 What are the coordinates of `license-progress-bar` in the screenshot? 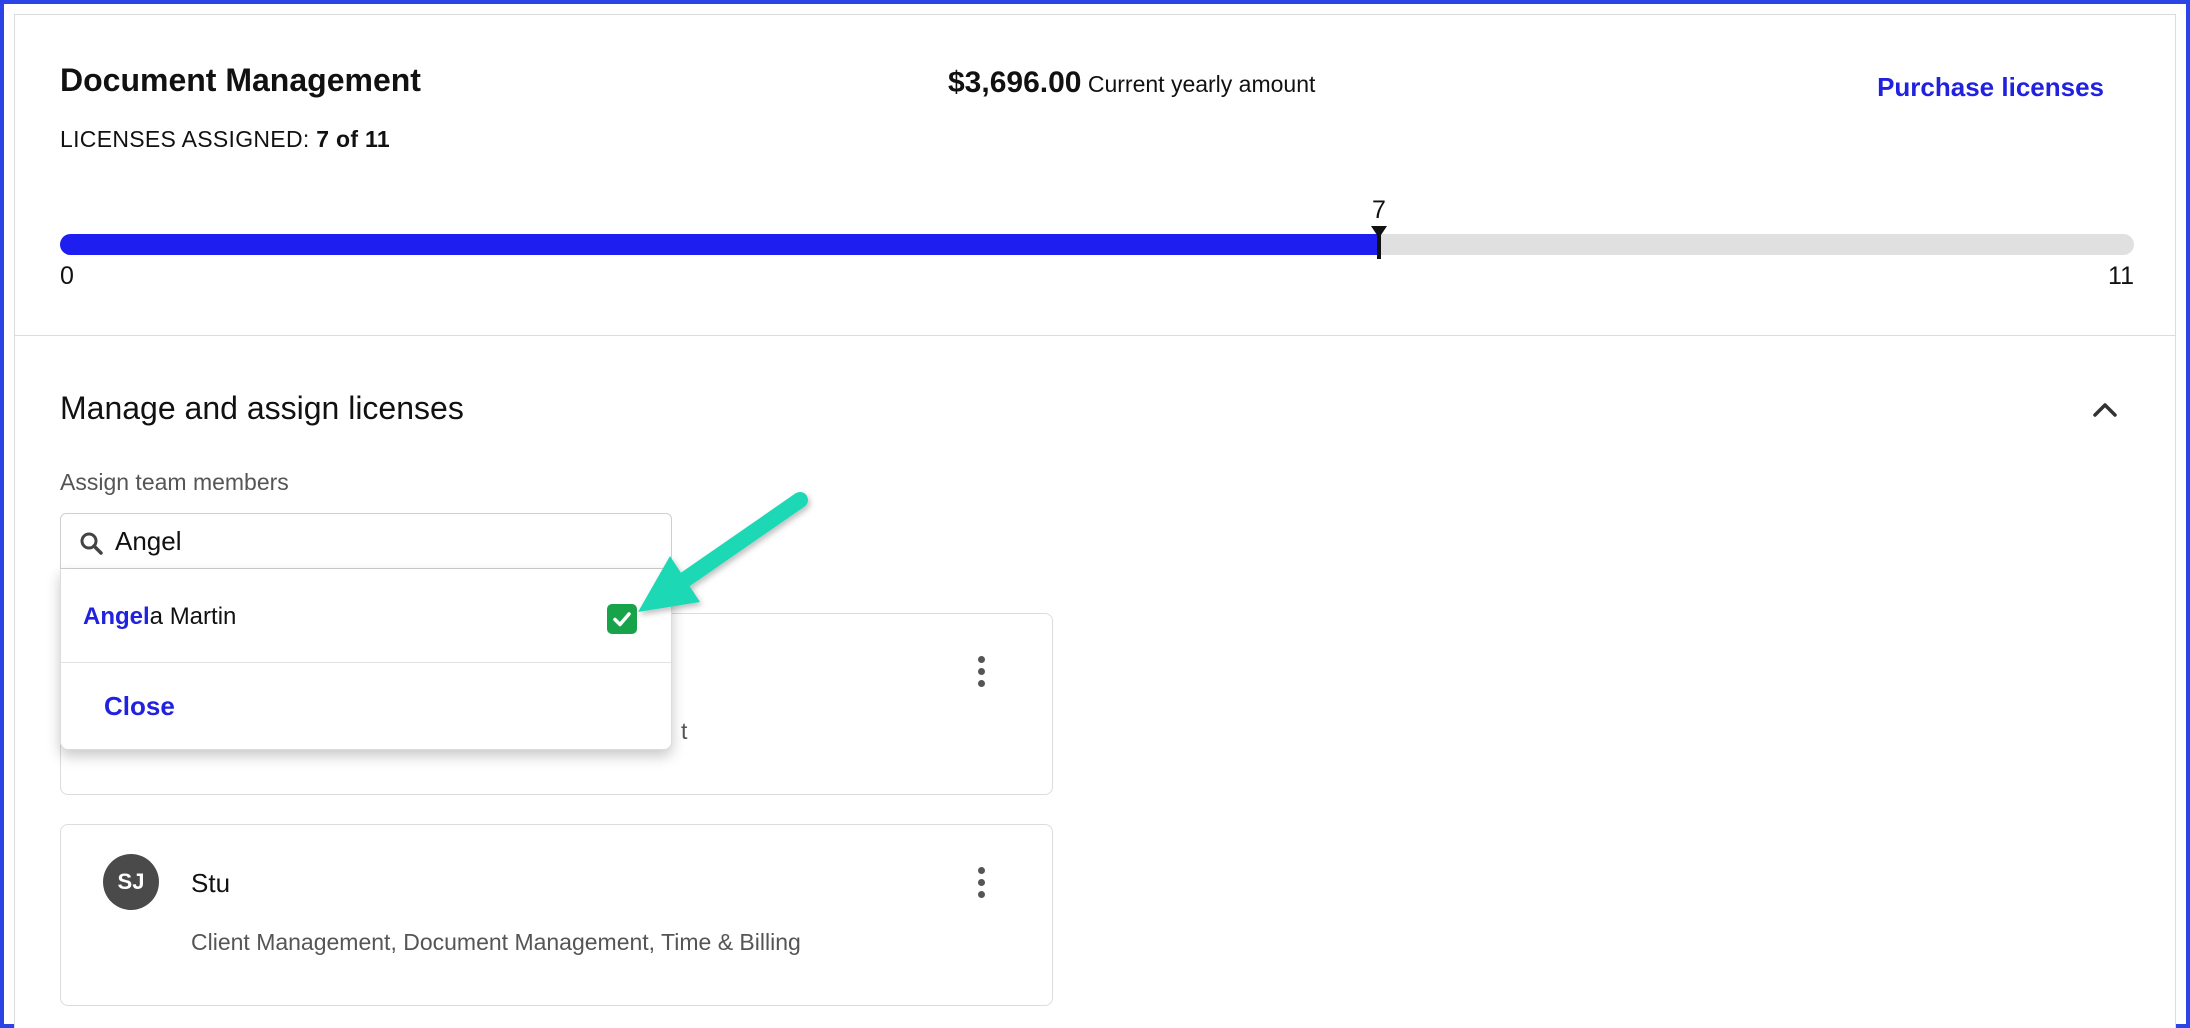 It's located at (1097, 242).